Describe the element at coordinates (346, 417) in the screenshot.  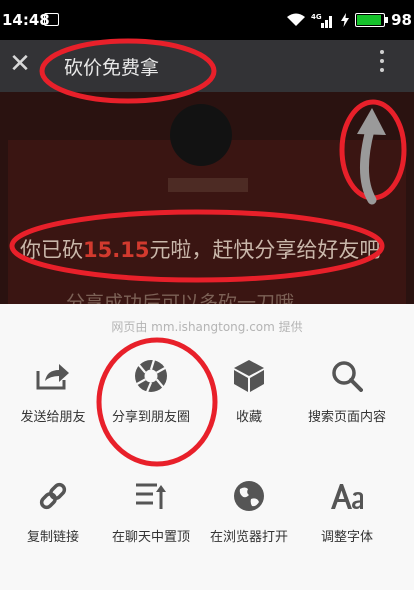
I see `item-label: 搜索页面内容` at that location.